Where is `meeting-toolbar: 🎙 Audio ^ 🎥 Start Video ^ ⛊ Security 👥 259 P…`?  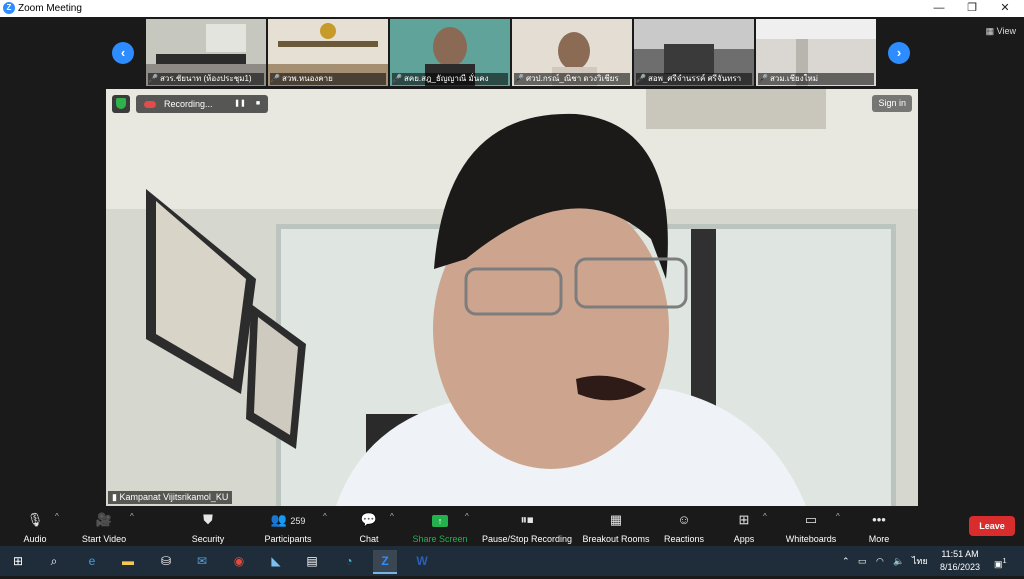 meeting-toolbar: 🎙 Audio ^ 🎥 Start Video ^ ⛊ Security 👥 259 P… is located at coordinates (512, 526).